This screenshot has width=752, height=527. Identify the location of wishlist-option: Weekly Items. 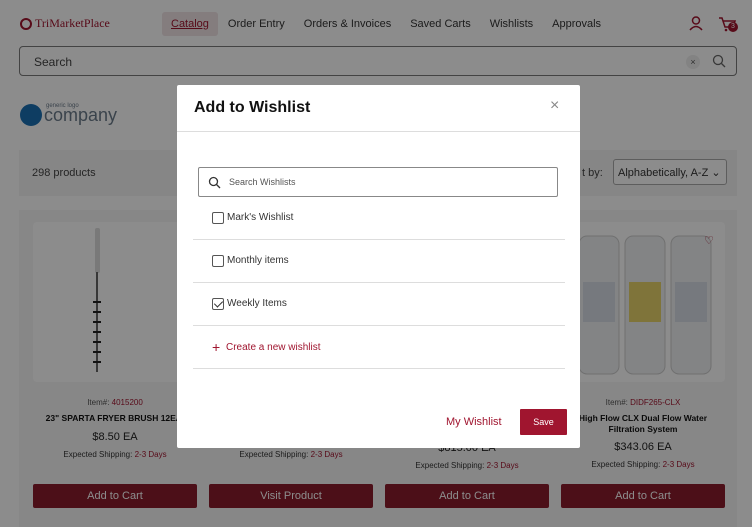
(379, 304).